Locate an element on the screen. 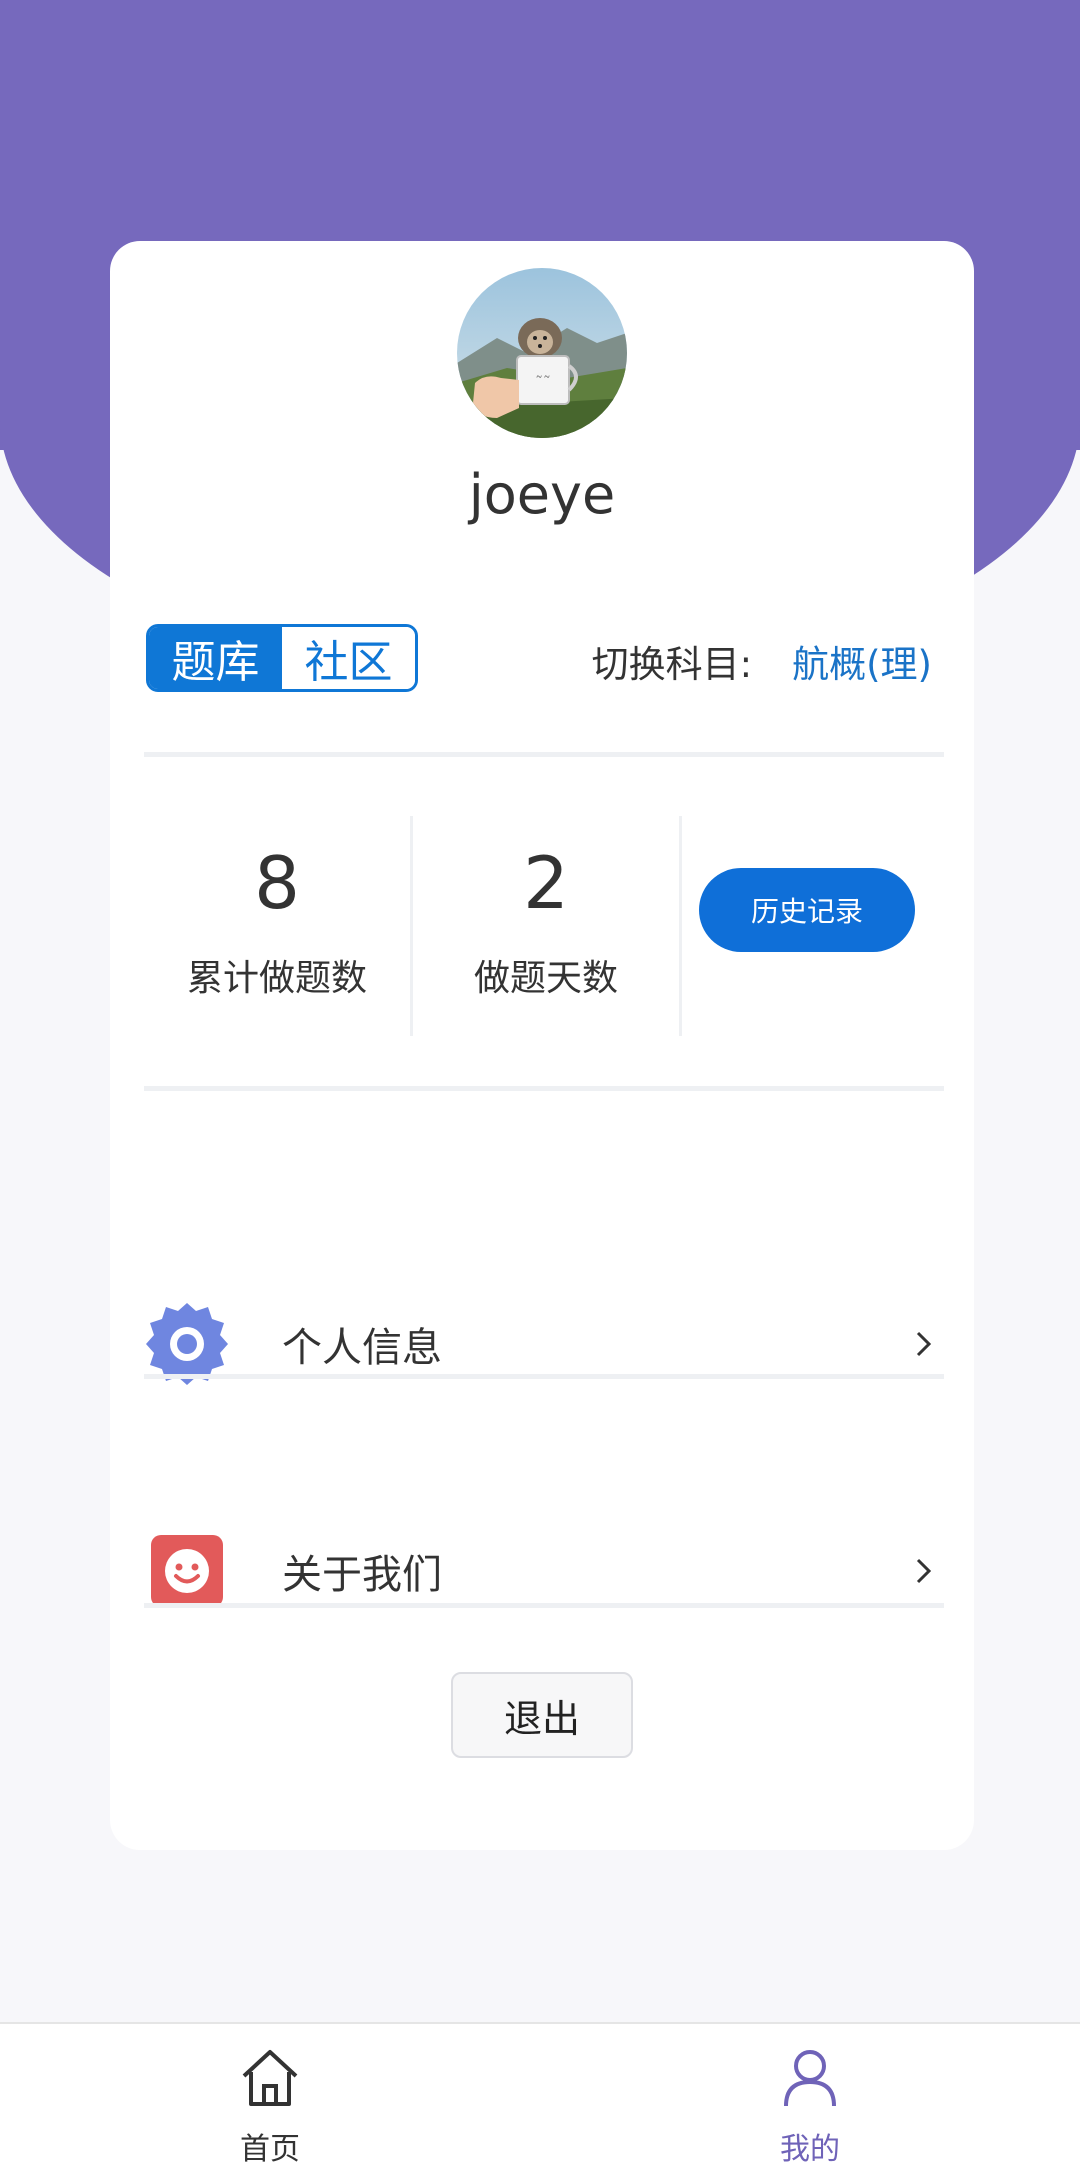 This screenshot has width=1080, height=2174. history-button: 历史记录 is located at coordinates (807, 910).